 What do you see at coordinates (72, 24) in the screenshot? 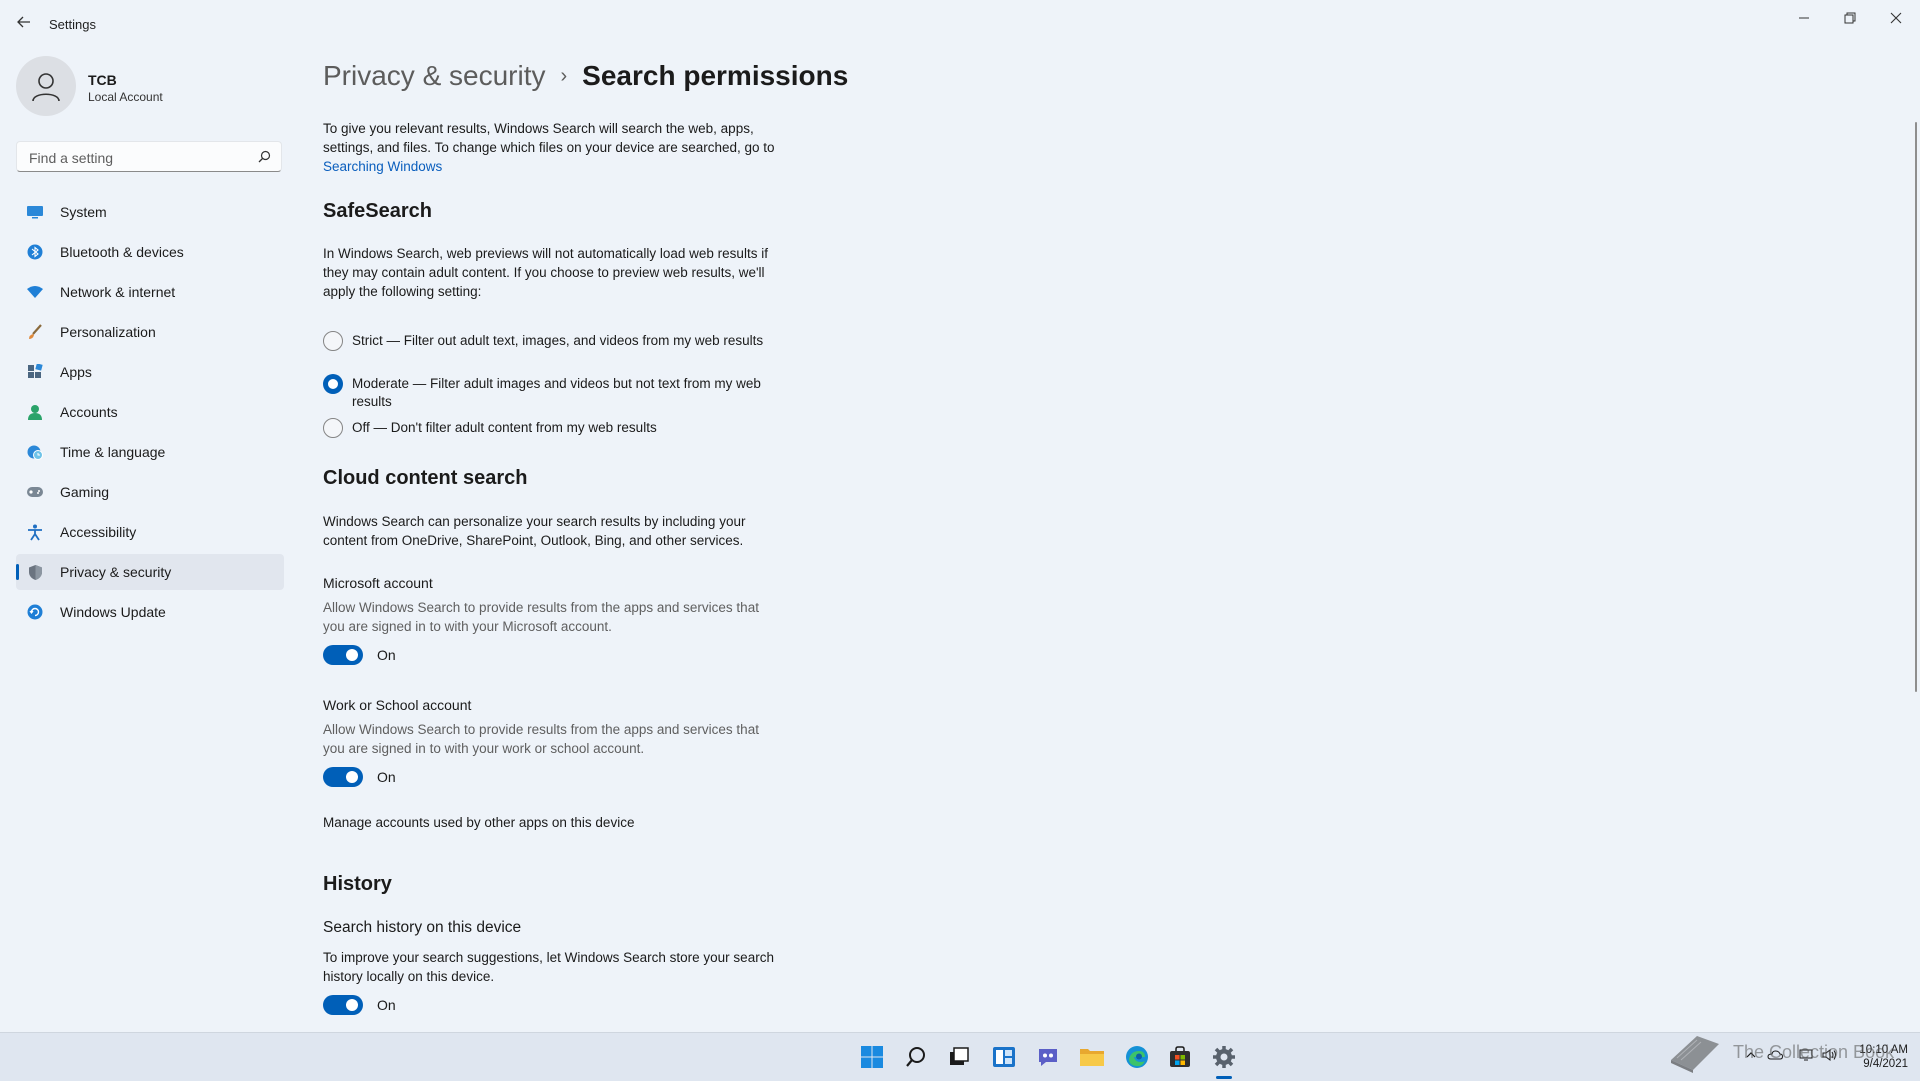
I see `app-title: Settings` at bounding box center [72, 24].